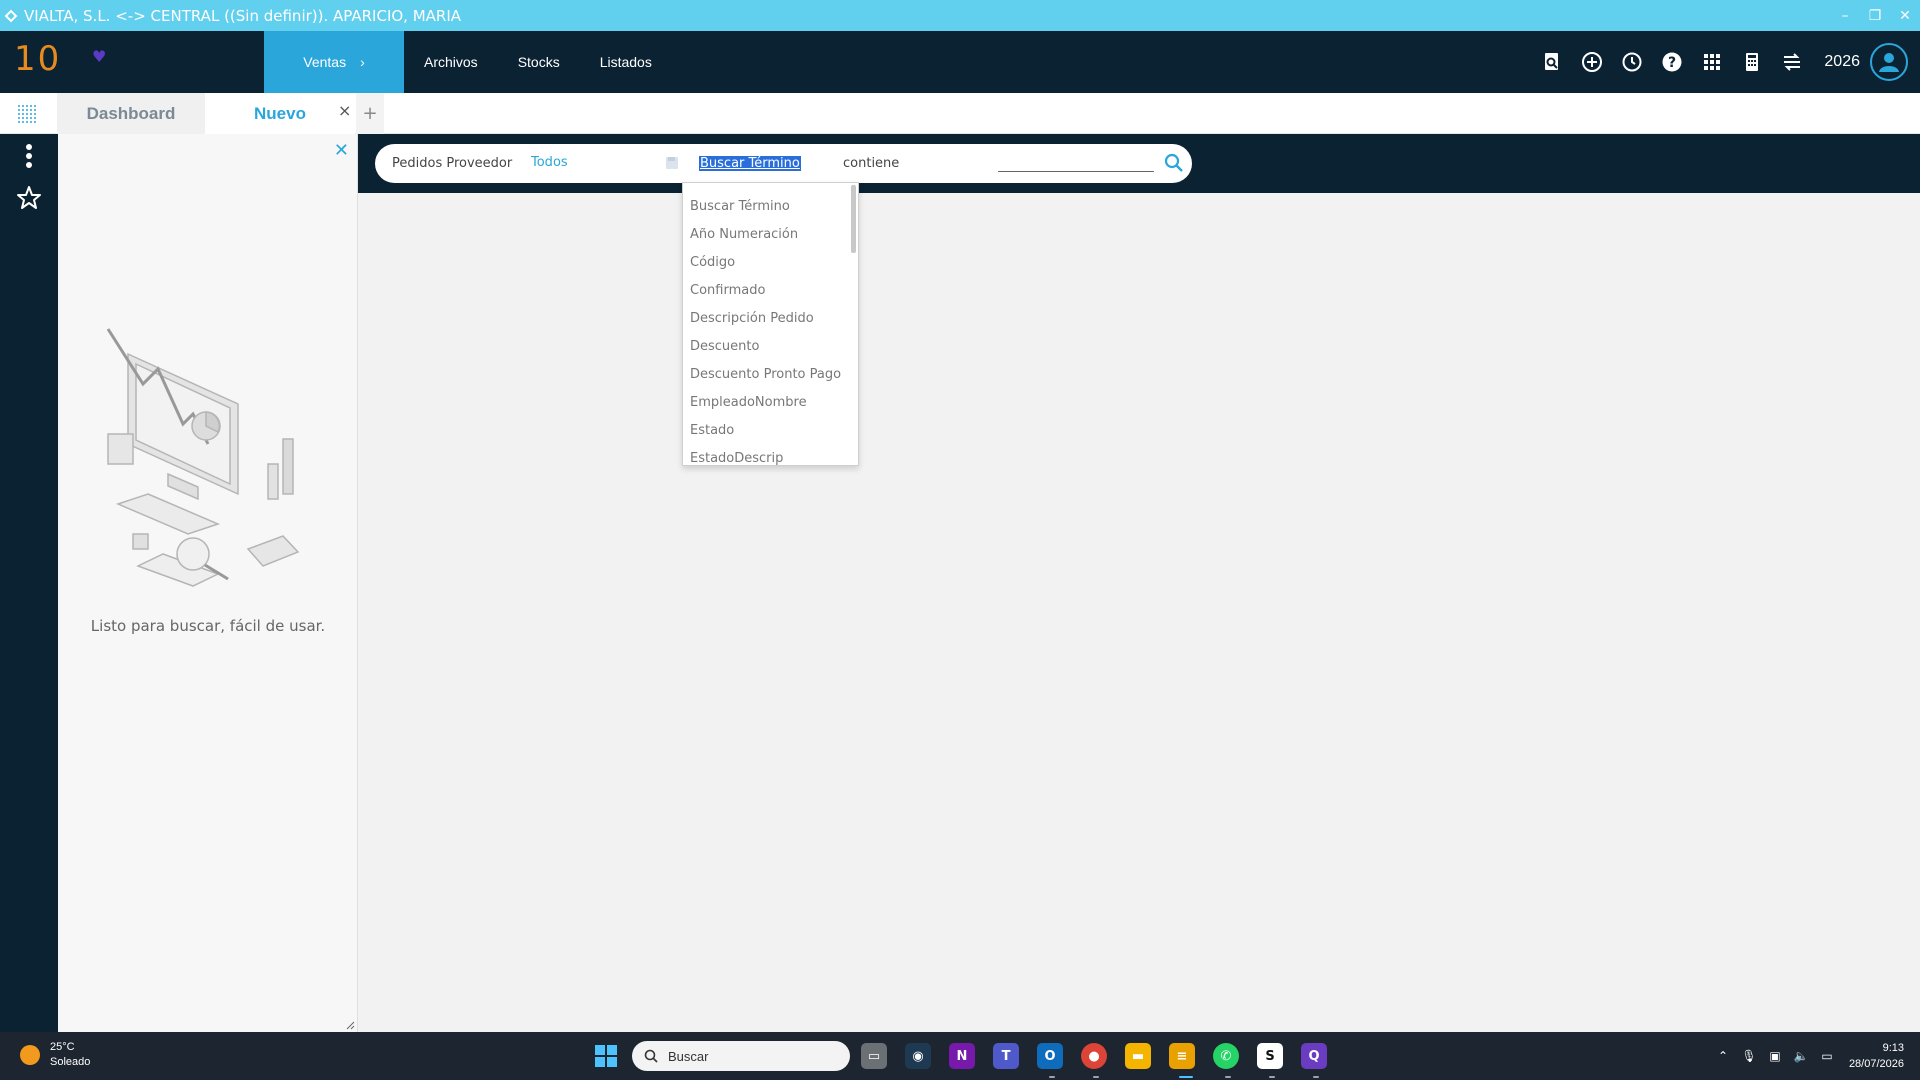 The height and width of the screenshot is (1080, 1920). Describe the element at coordinates (1880, 1056) in the screenshot. I see `clock: 9:13 28/07/2026` at that location.